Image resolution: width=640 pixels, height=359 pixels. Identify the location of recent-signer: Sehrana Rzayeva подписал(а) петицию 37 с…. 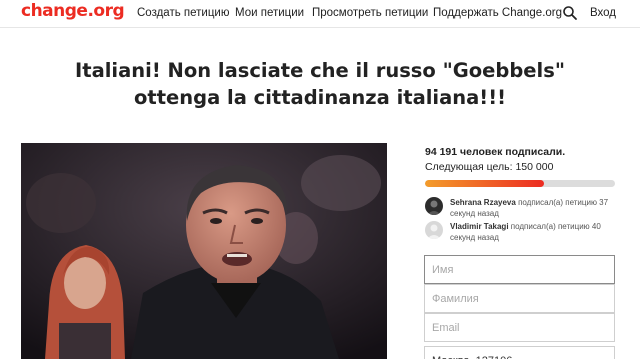
(522, 208).